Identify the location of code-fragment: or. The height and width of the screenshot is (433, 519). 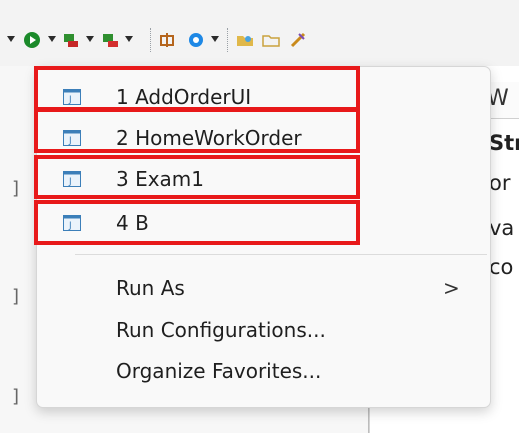
(500, 183).